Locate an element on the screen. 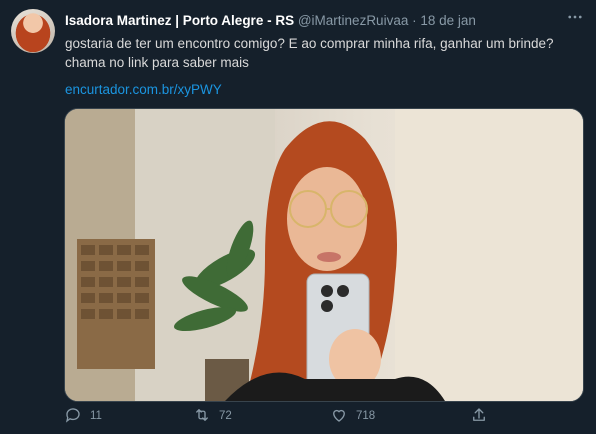 The height and width of the screenshot is (434, 596). heart-icon is located at coordinates (339, 416).